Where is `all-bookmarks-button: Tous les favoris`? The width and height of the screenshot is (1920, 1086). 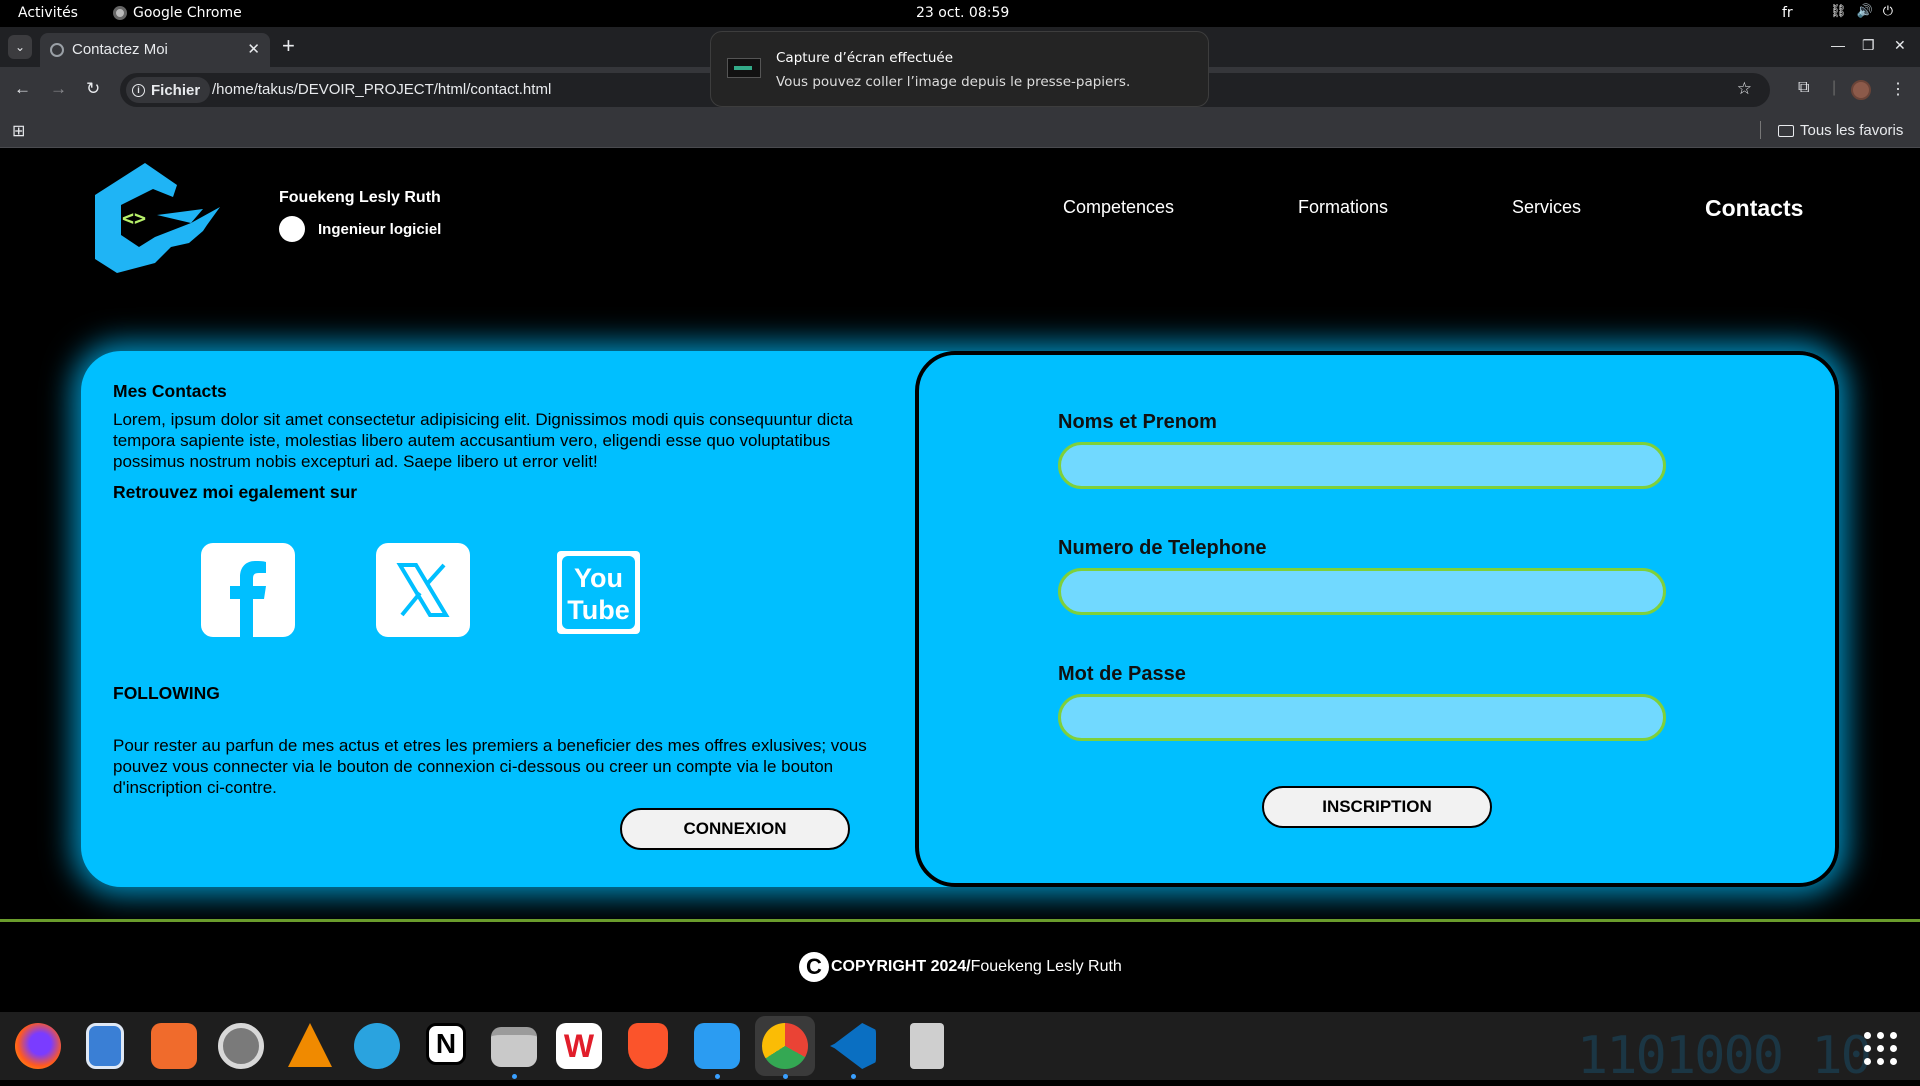
all-bookmarks-button: Tous les favoris is located at coordinates (1840, 130).